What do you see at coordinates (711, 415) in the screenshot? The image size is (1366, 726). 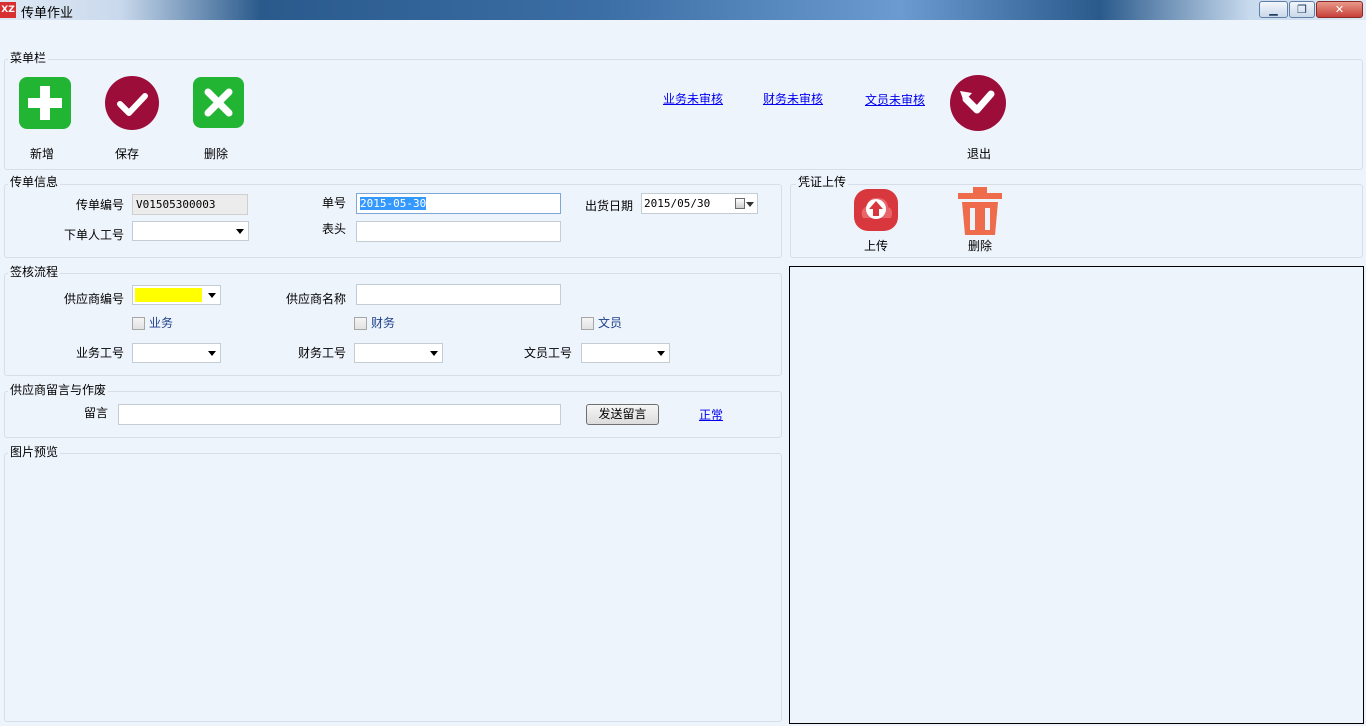 I see `status-normal-link: 正常` at bounding box center [711, 415].